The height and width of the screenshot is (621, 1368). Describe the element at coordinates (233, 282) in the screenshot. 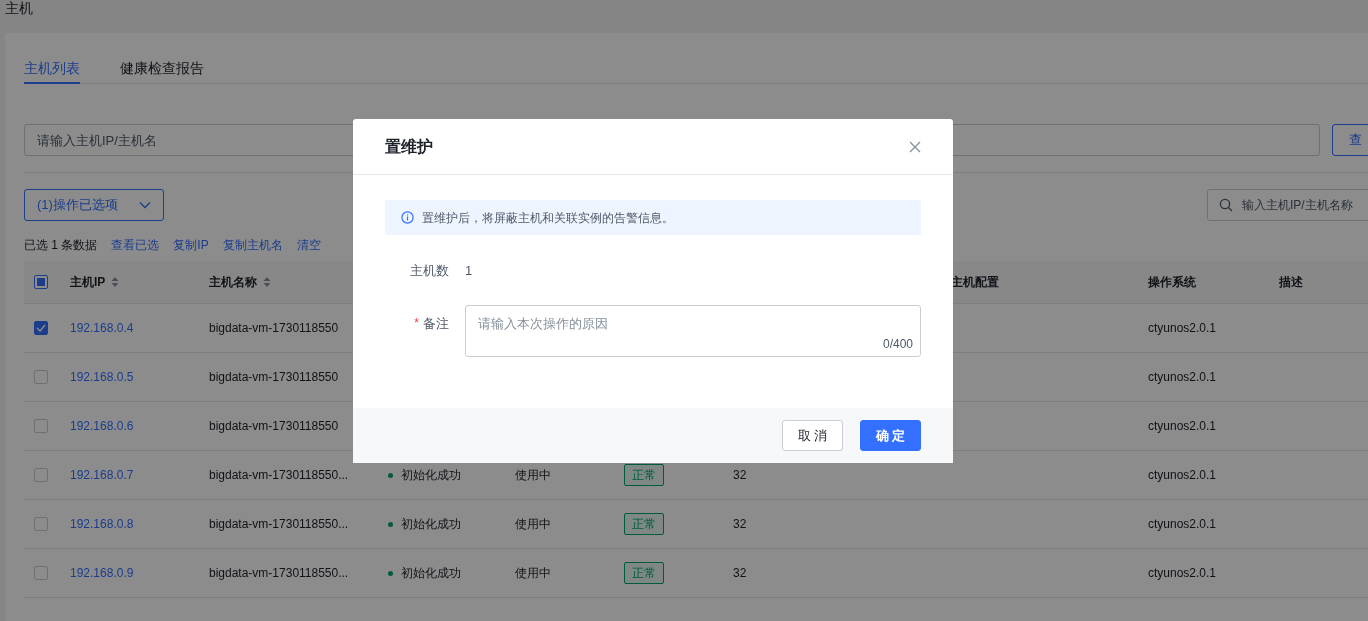

I see `column-header: 主机名称` at that location.